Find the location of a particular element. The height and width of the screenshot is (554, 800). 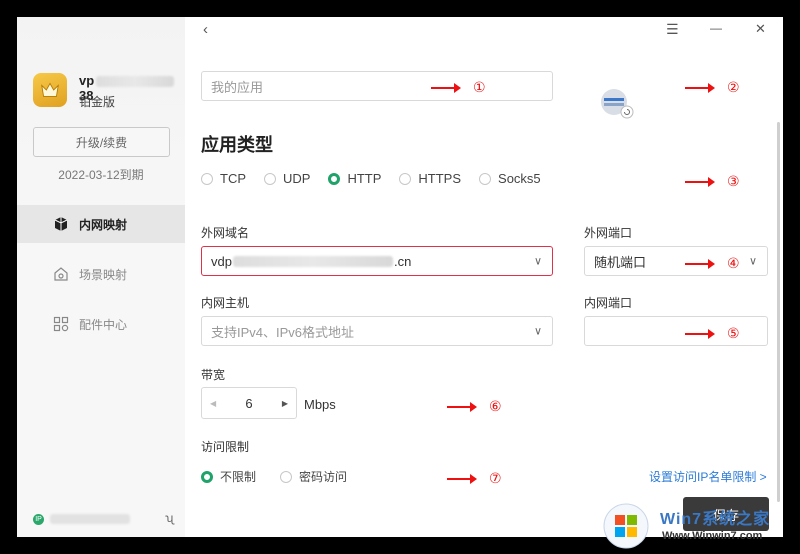

sidebar-item-scene-mapping: 场景映射 is located at coordinates (101, 274).